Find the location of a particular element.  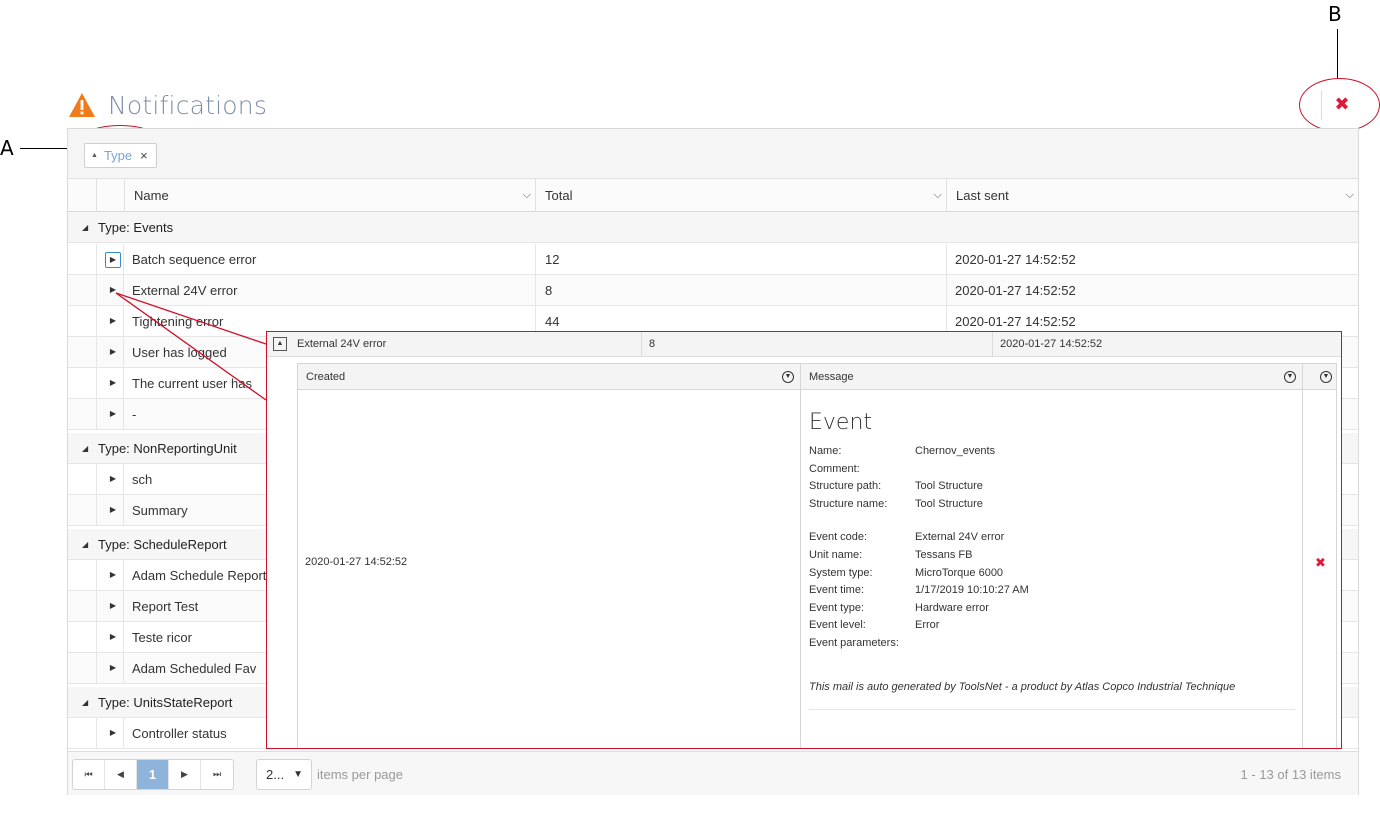

event-field-key: Event type: is located at coordinates (837, 607).